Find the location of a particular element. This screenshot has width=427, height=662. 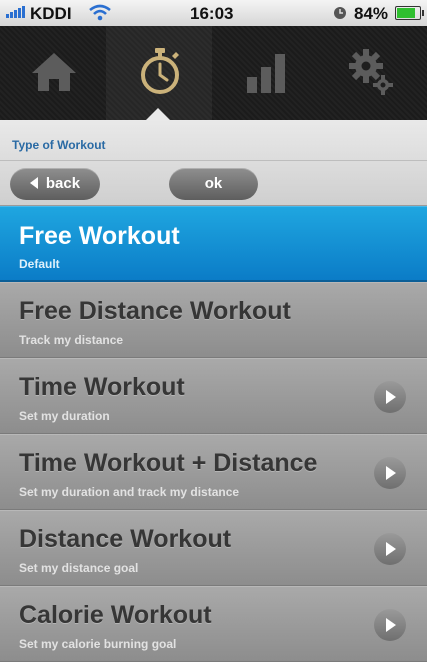

ok-button: ok is located at coordinates (213, 184).